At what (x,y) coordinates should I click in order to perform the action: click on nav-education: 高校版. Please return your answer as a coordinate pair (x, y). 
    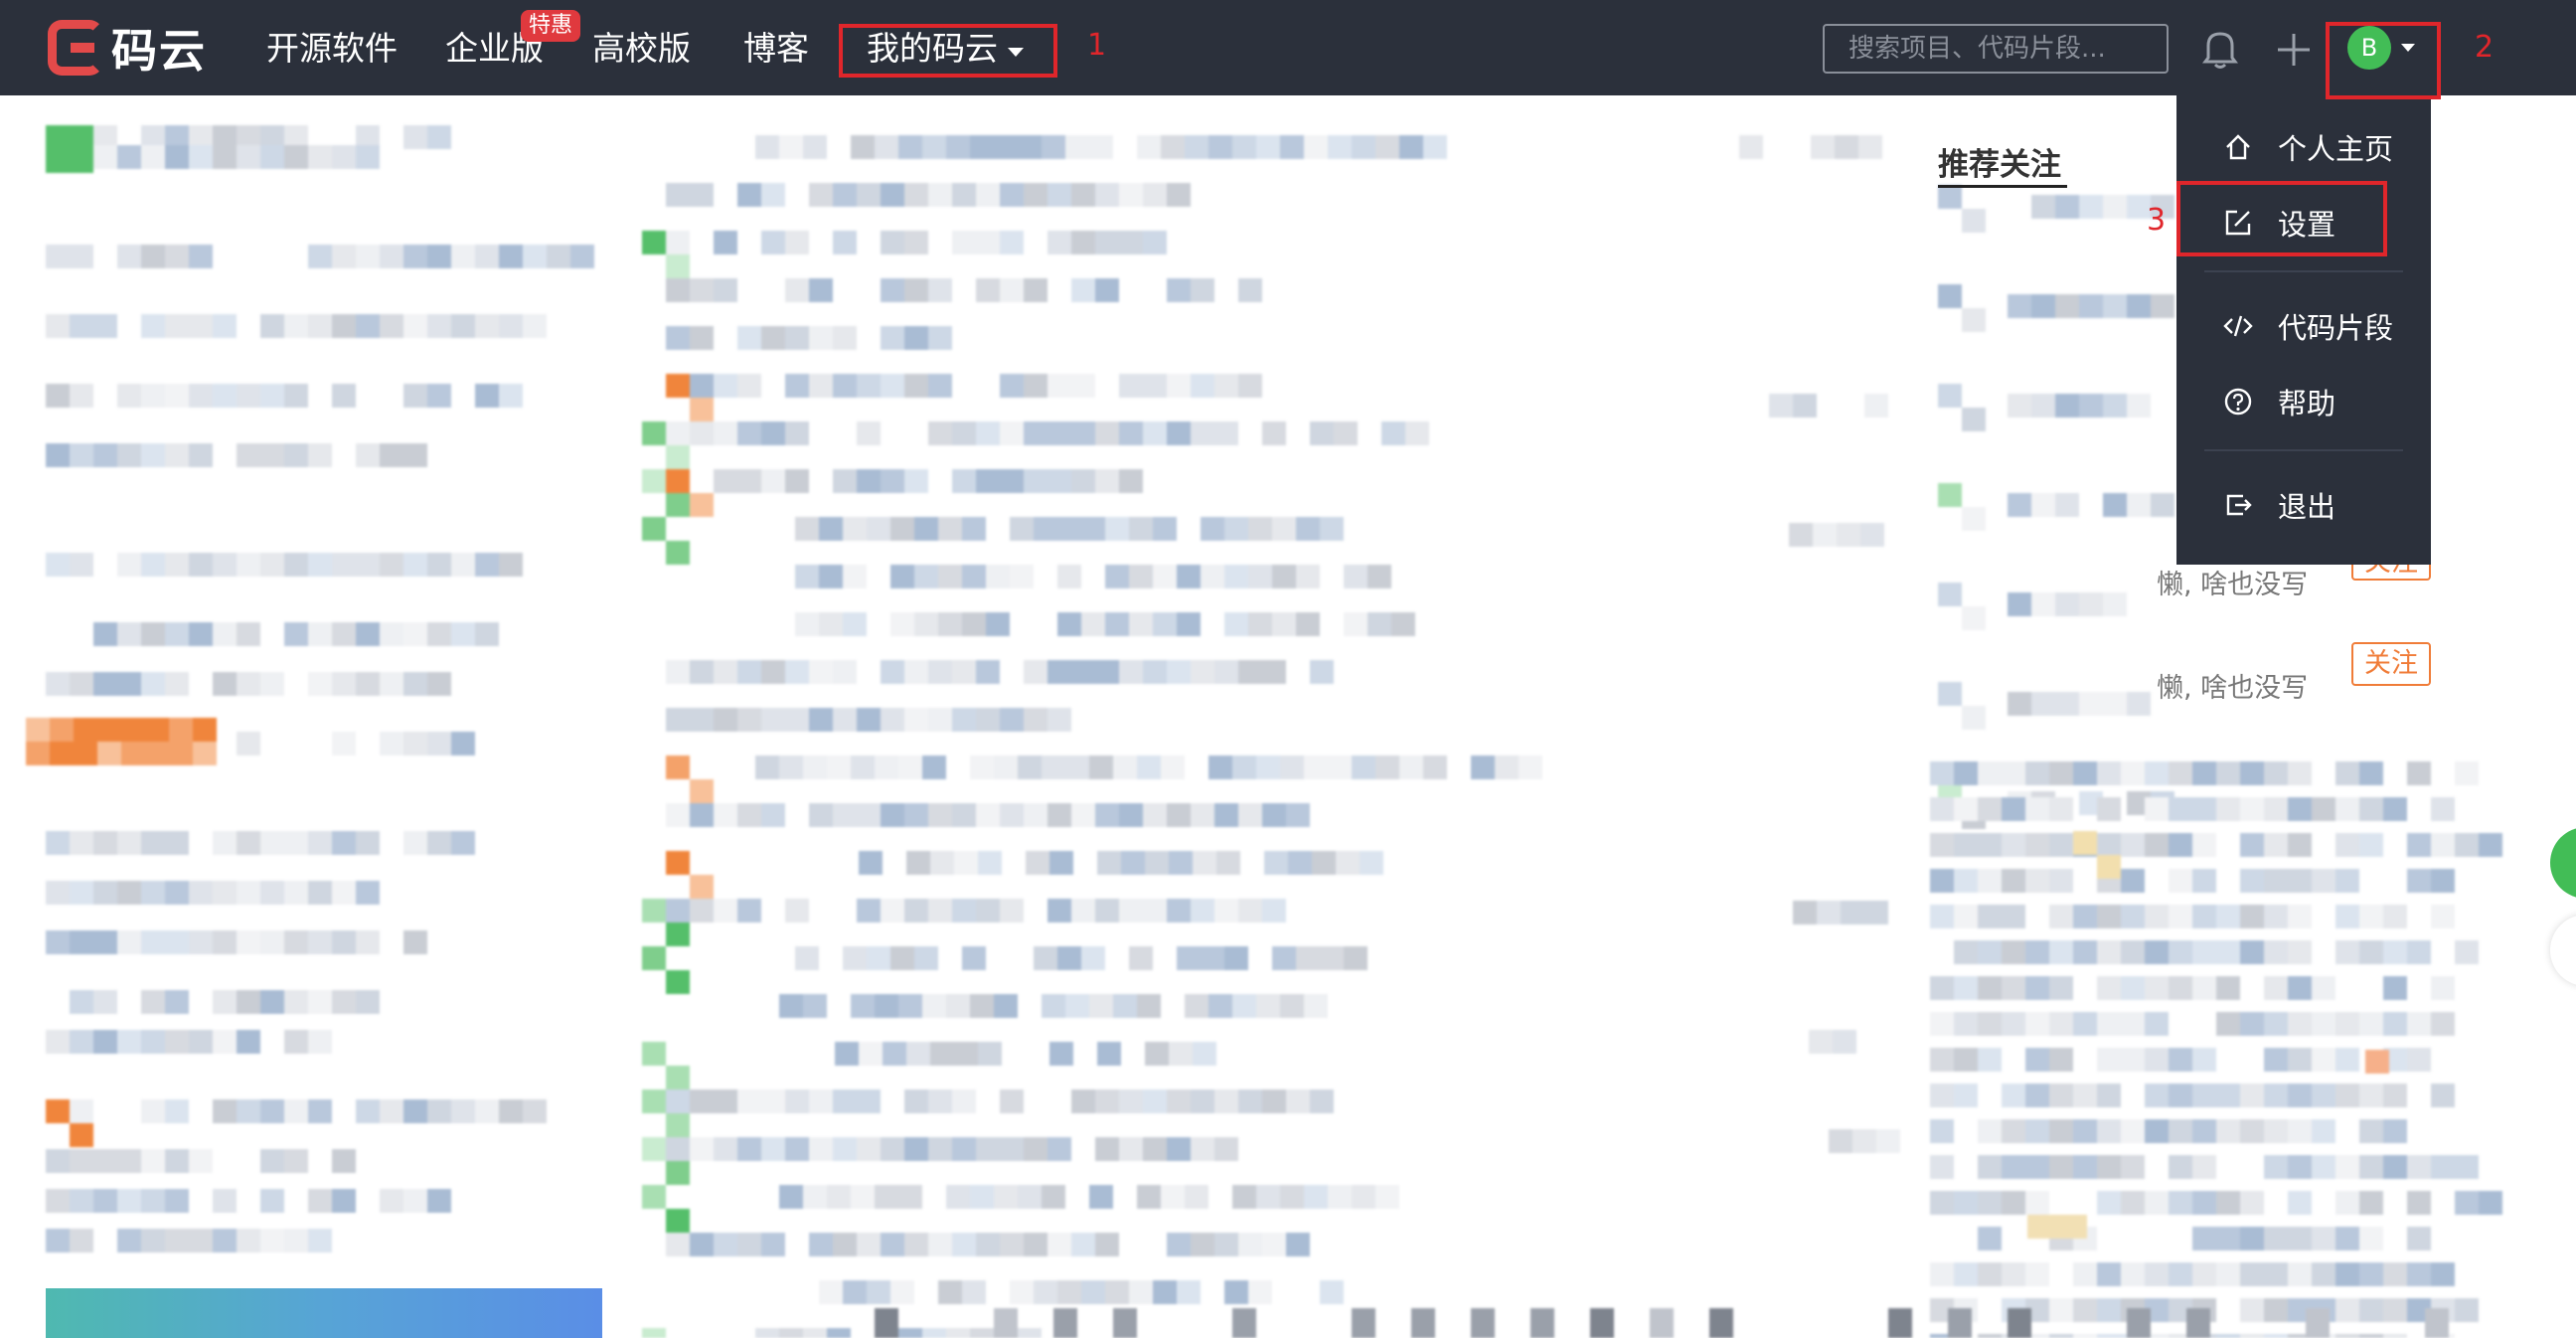
    Looking at the image, I should click on (641, 49).